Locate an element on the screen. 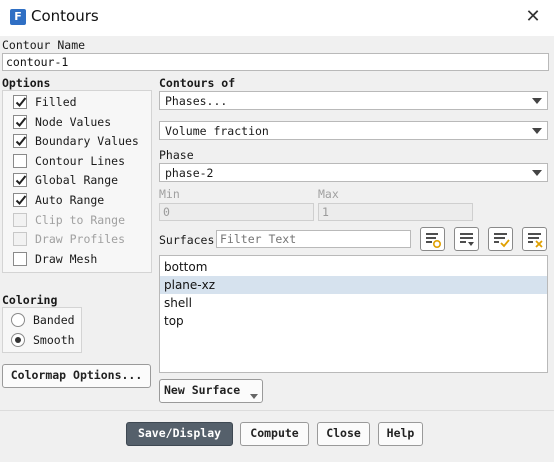  list-check-icon is located at coordinates (502, 240).